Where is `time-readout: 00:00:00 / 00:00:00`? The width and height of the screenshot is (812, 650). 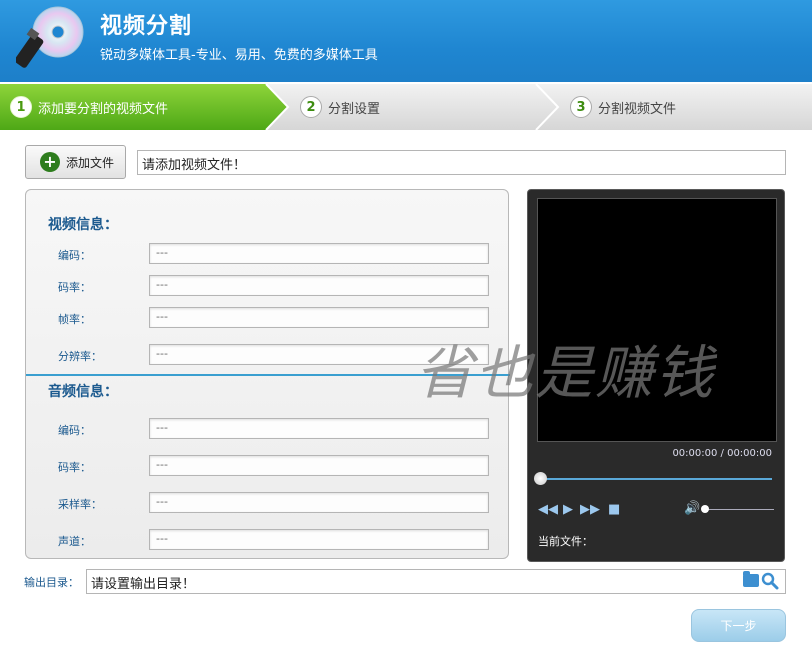
time-readout: 00:00:00 / 00:00:00 is located at coordinates (722, 453).